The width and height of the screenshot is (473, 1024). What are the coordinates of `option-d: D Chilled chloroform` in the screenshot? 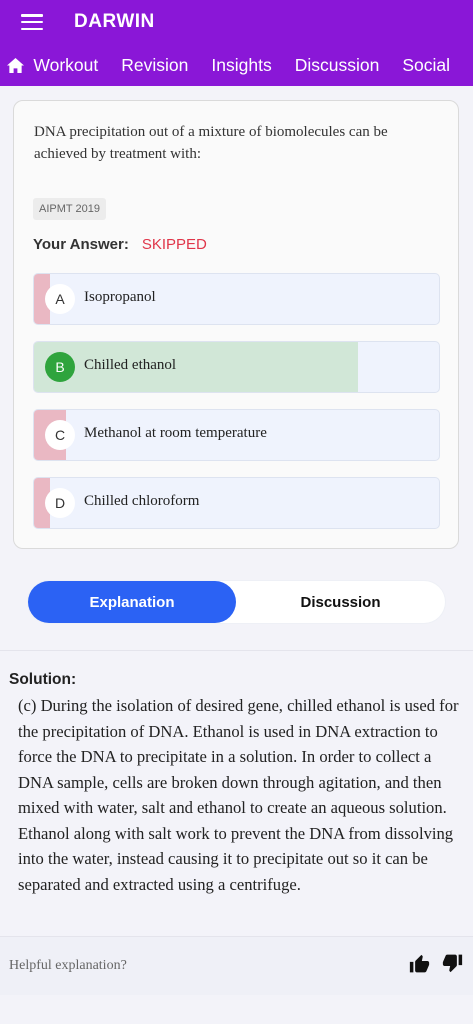 It's located at (236, 503).